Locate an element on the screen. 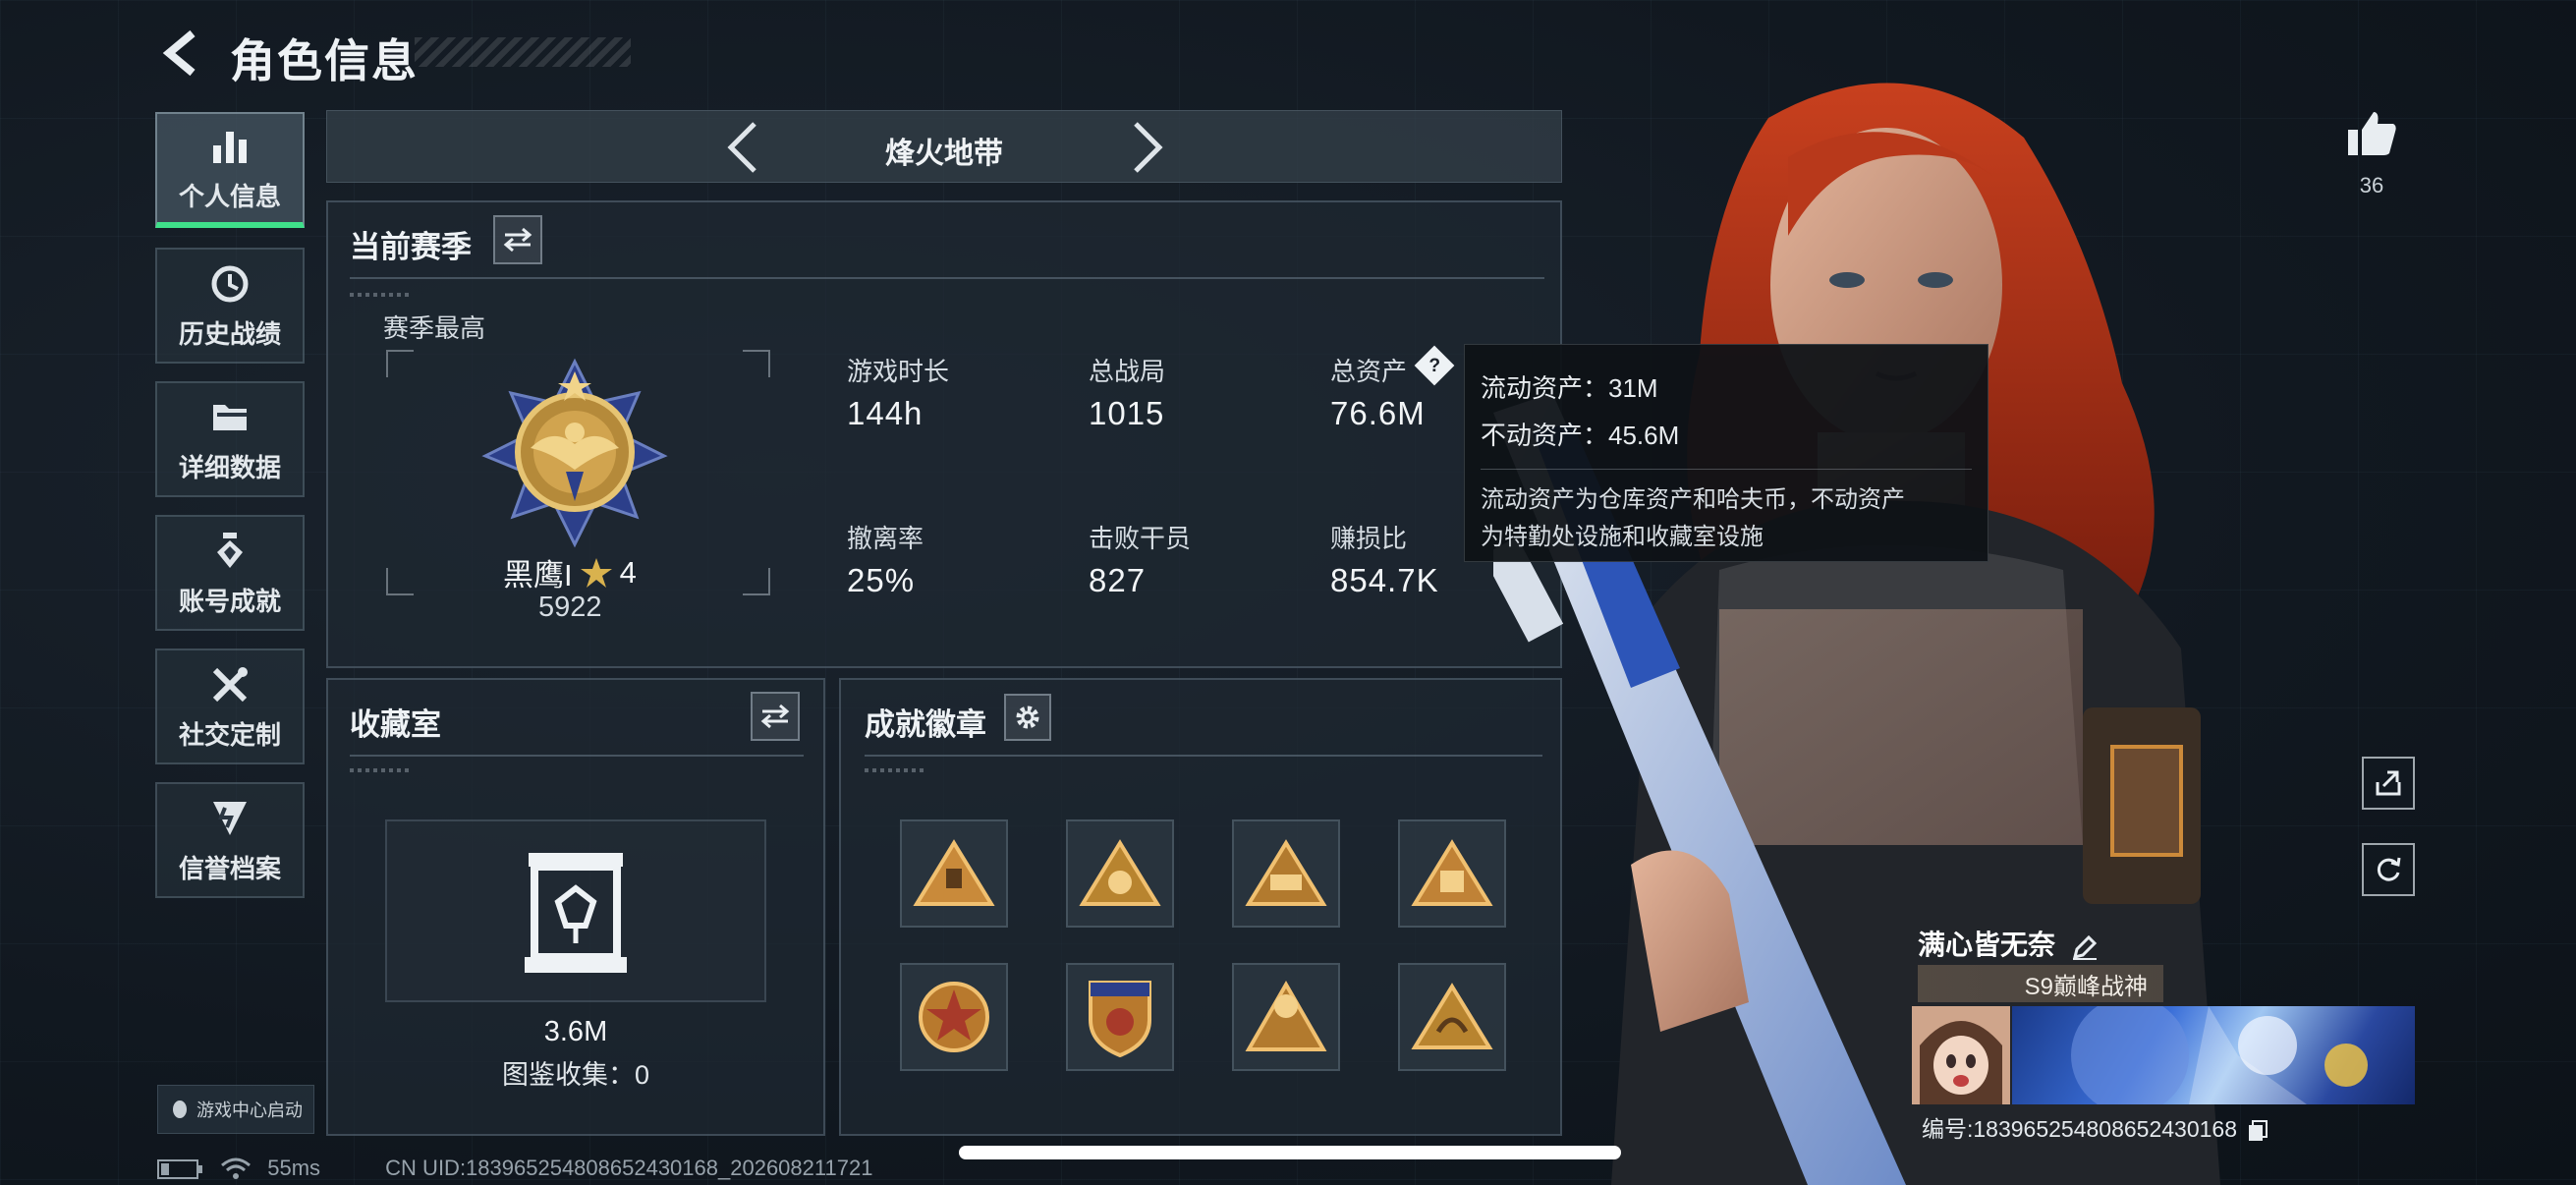 The image size is (2576, 1185). chevron-left-icon is located at coordinates (742, 148).